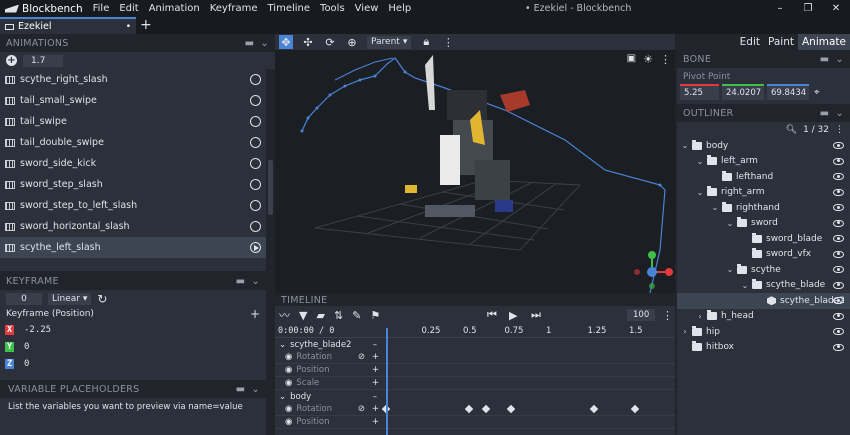  Describe the element at coordinates (513, 315) in the screenshot. I see `play-icon: ▶` at that location.